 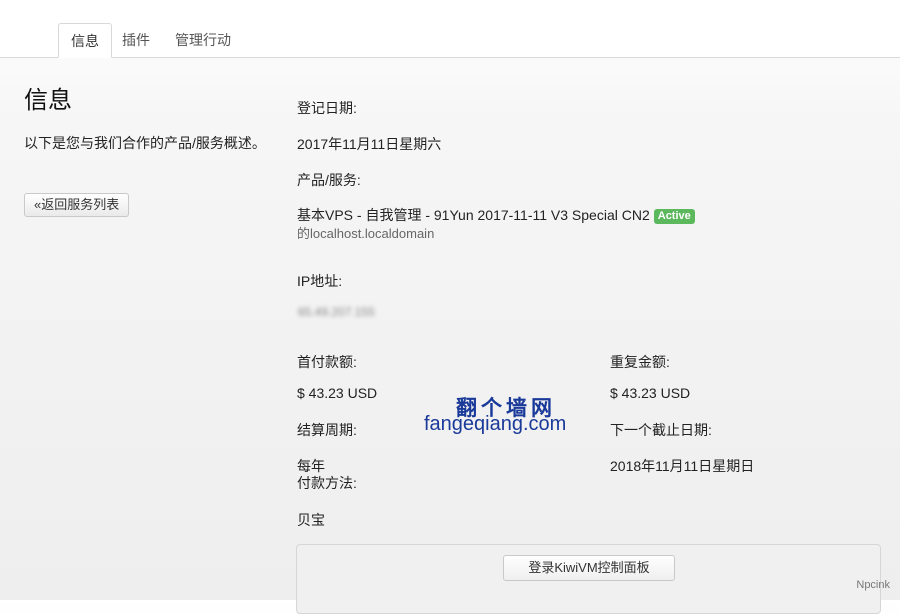 What do you see at coordinates (640, 362) in the screenshot?
I see `recurring-amount-label: 重复金额:` at bounding box center [640, 362].